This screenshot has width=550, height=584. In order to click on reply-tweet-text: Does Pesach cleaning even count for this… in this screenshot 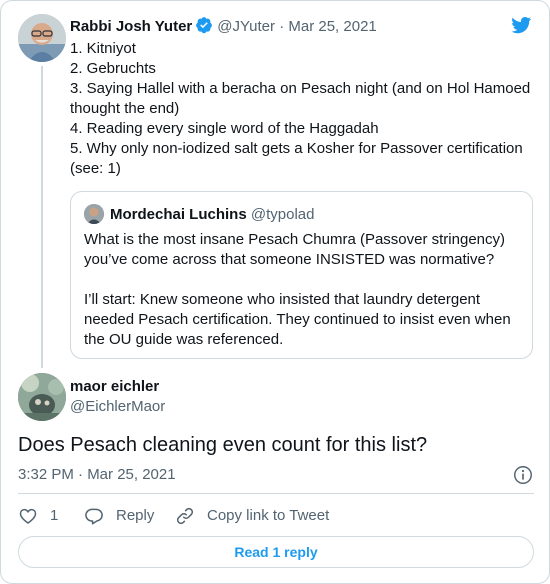, I will do `click(223, 445)`.